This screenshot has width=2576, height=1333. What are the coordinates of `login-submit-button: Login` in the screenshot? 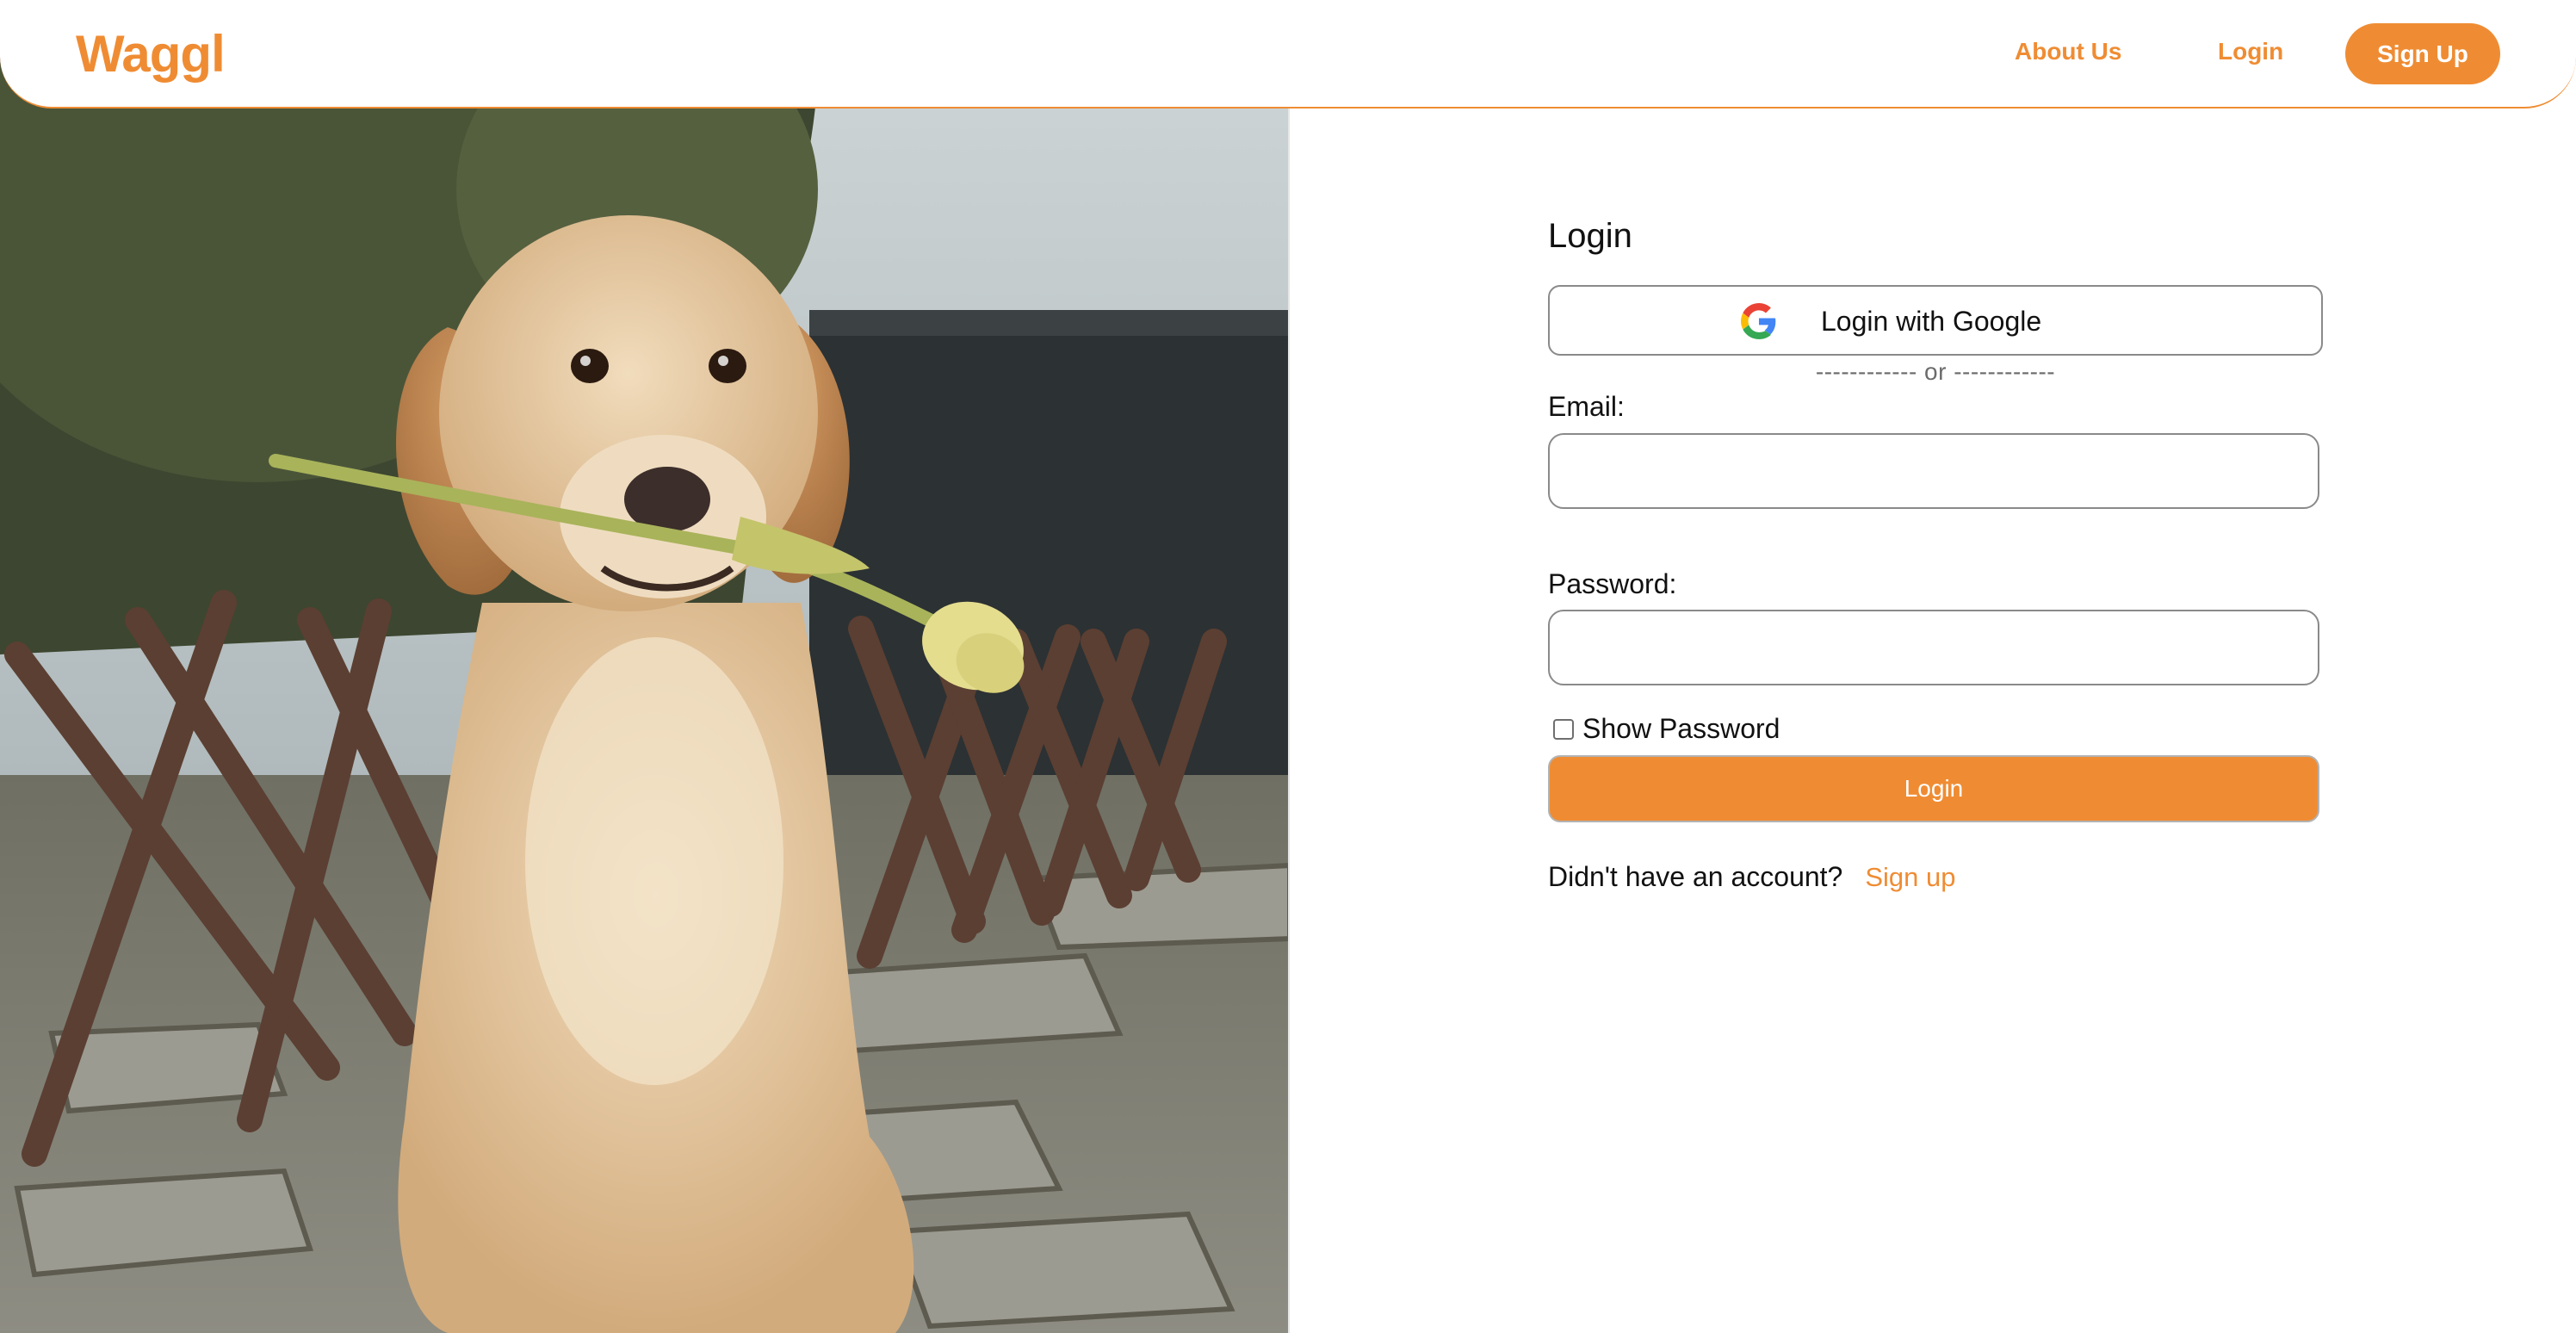 It's located at (1933, 789).